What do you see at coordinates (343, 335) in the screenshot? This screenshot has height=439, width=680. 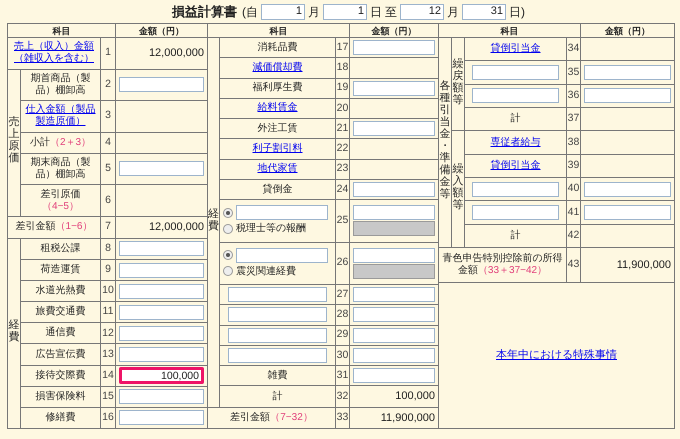 I see `row-number: 29` at bounding box center [343, 335].